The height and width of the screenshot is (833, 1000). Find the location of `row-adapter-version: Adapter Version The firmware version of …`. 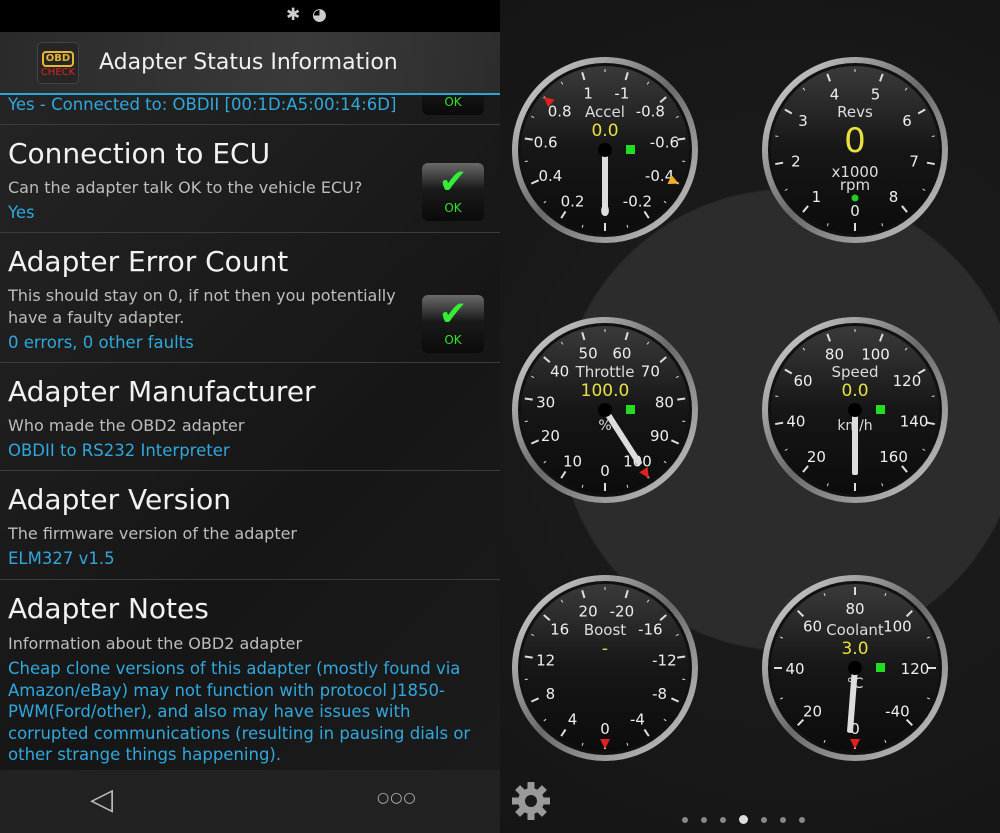

row-adapter-version: Adapter Version The firmware version of … is located at coordinates (250, 525).